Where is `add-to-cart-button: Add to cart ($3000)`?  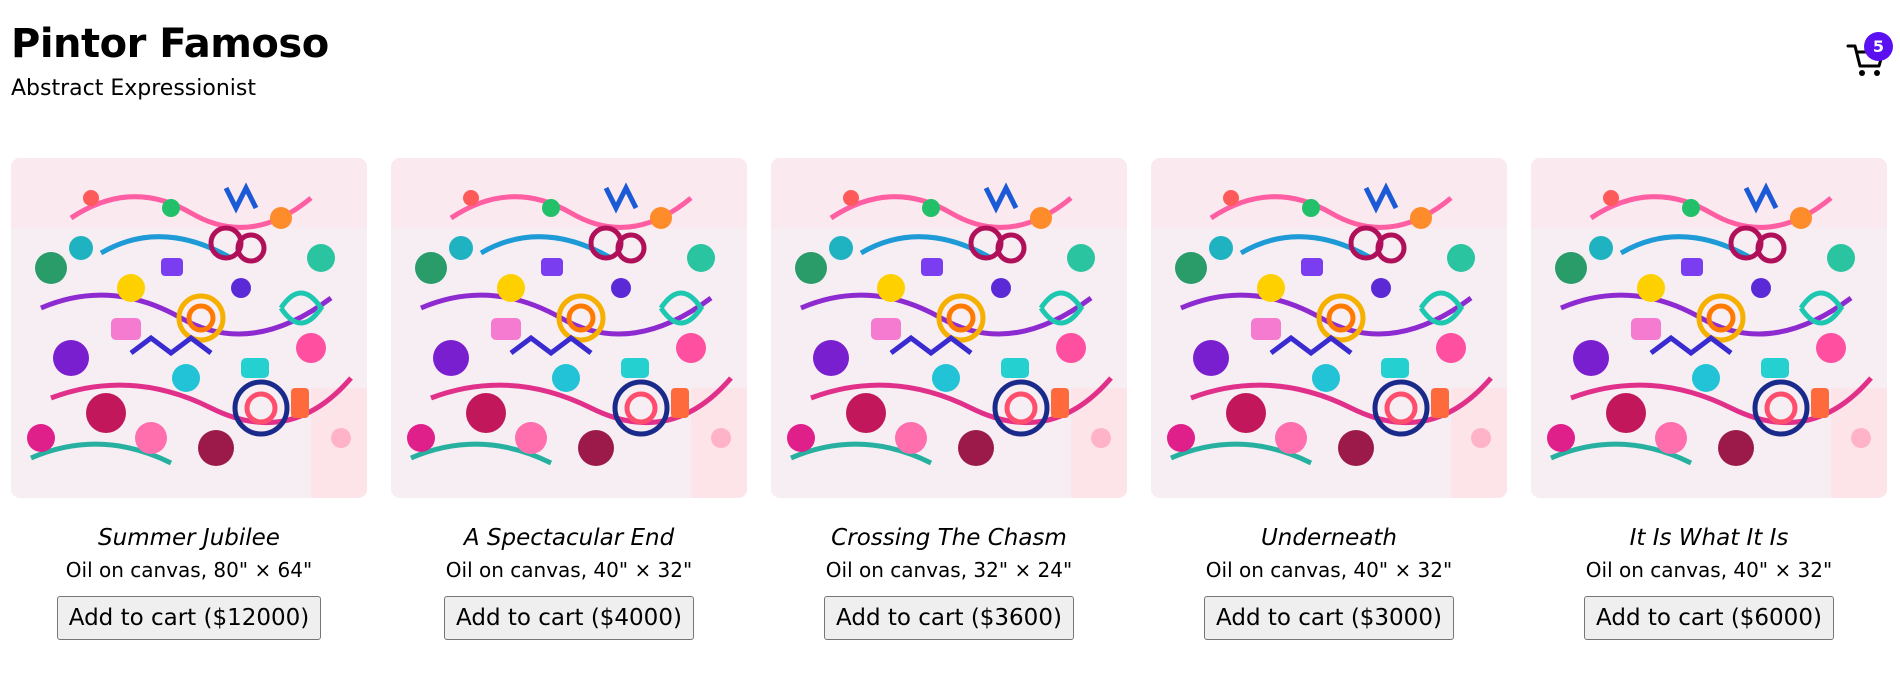 add-to-cart-button: Add to cart ($3000) is located at coordinates (1329, 618).